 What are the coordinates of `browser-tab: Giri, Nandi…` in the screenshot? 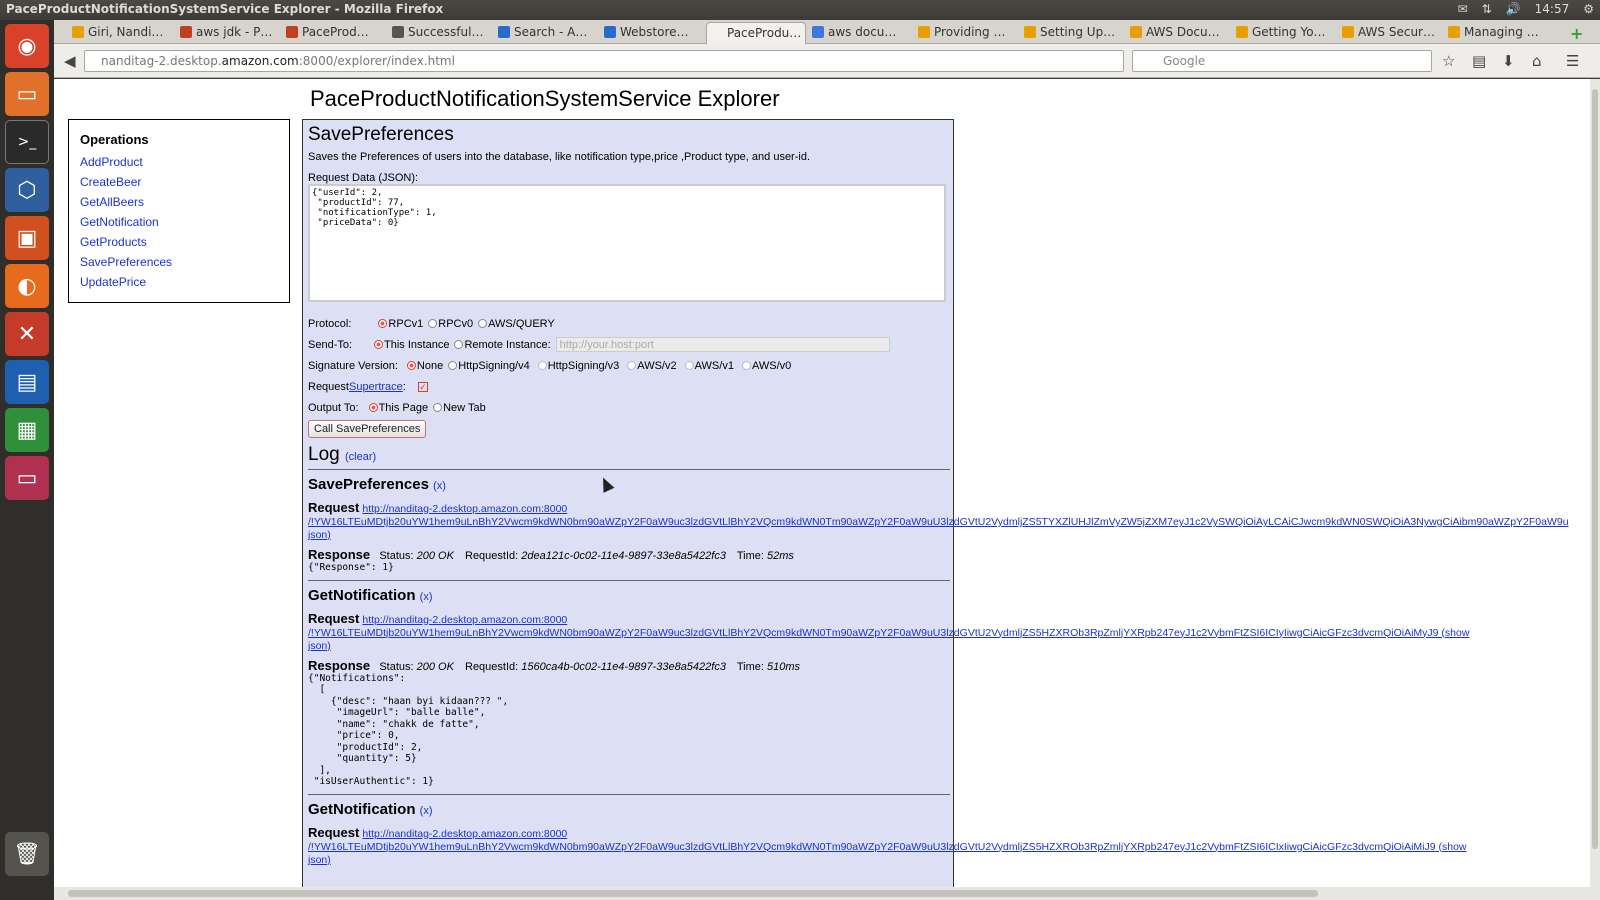 It's located at (121, 33).